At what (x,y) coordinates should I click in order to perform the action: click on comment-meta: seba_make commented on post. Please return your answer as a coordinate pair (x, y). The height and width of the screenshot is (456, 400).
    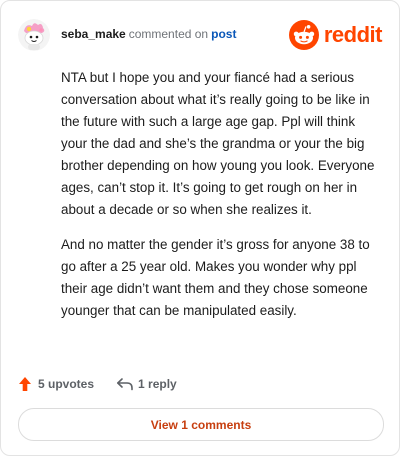
    Looking at the image, I should click on (148, 34).